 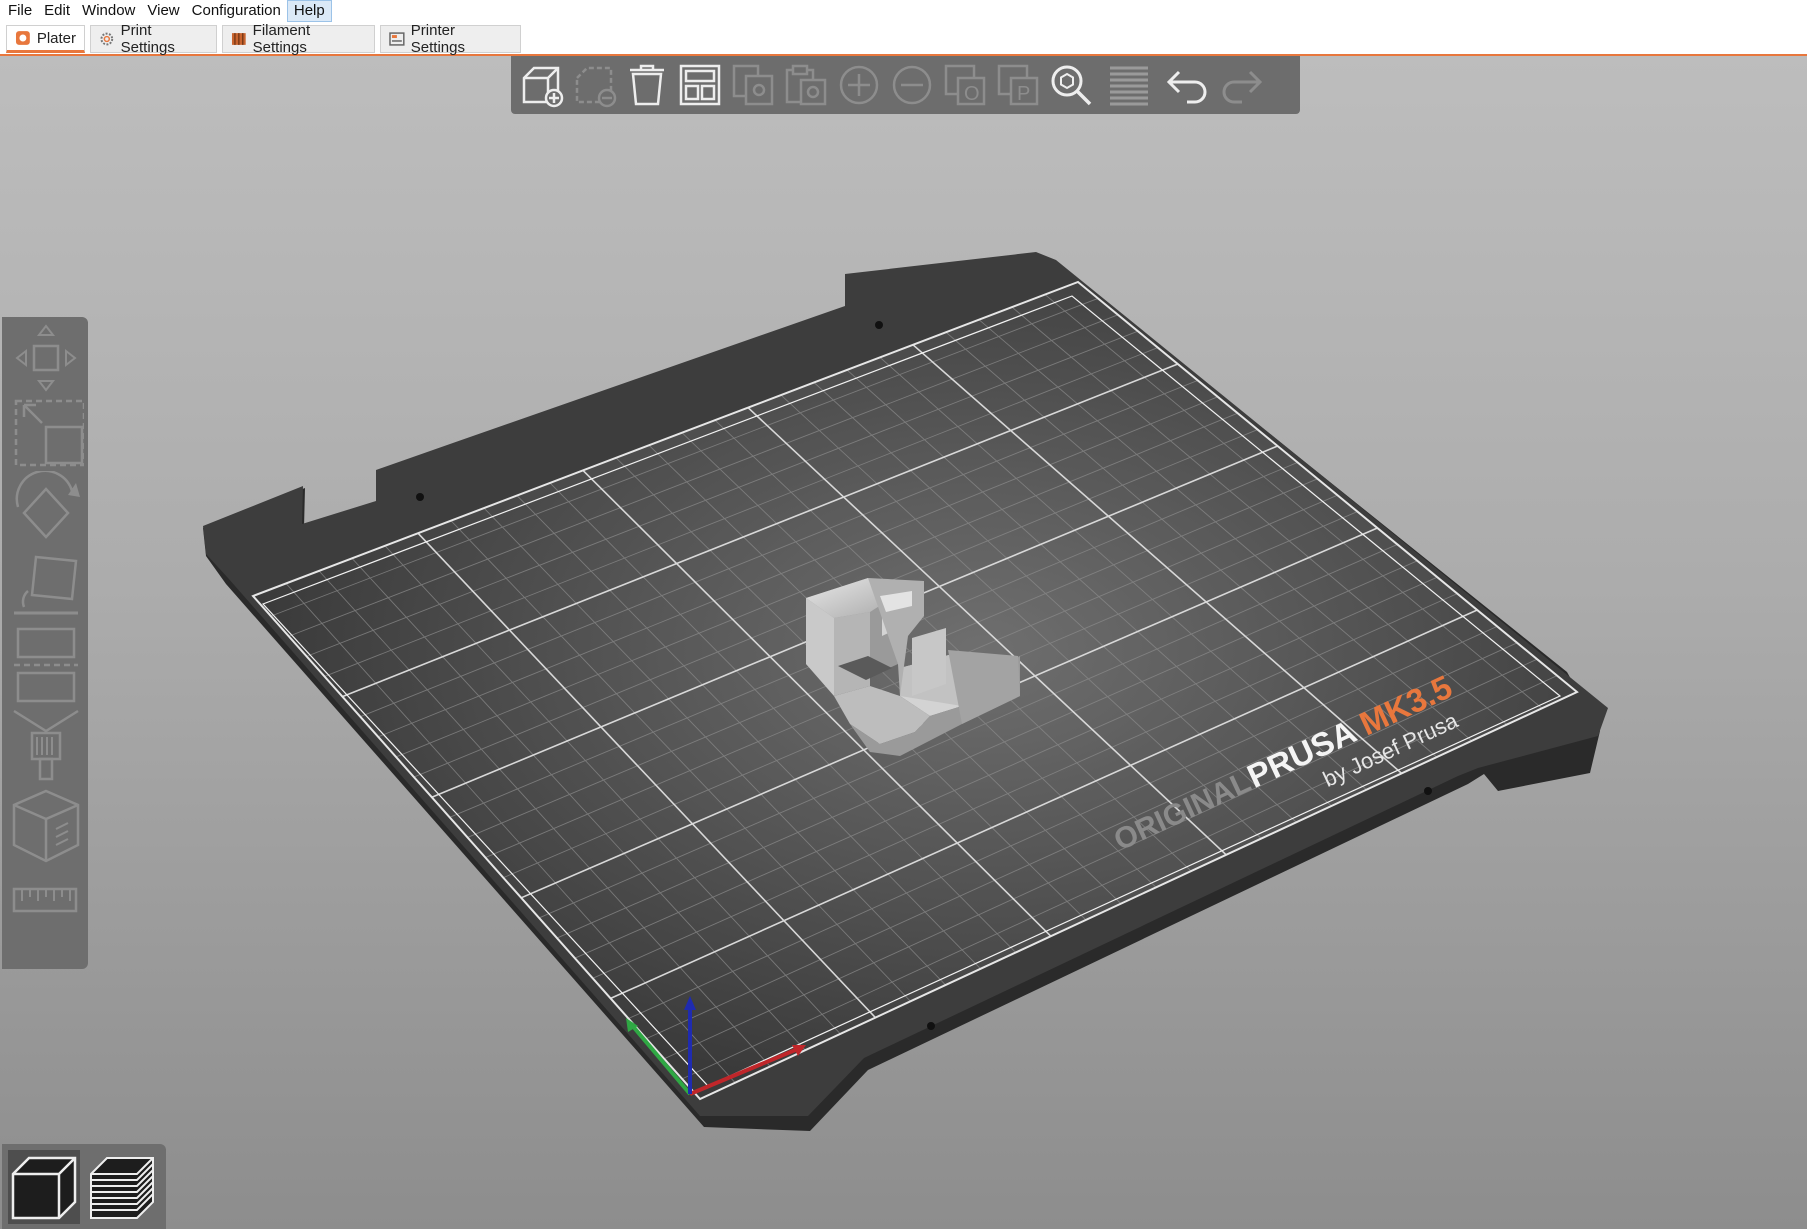 I want to click on cut-icon, so click(x=46, y=665).